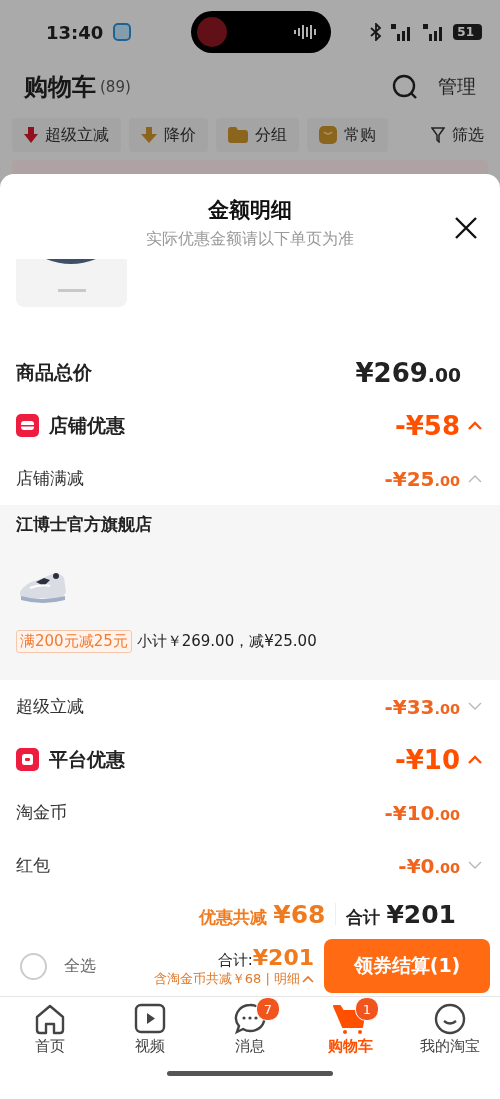  I want to click on video-icon, so click(150, 1019).